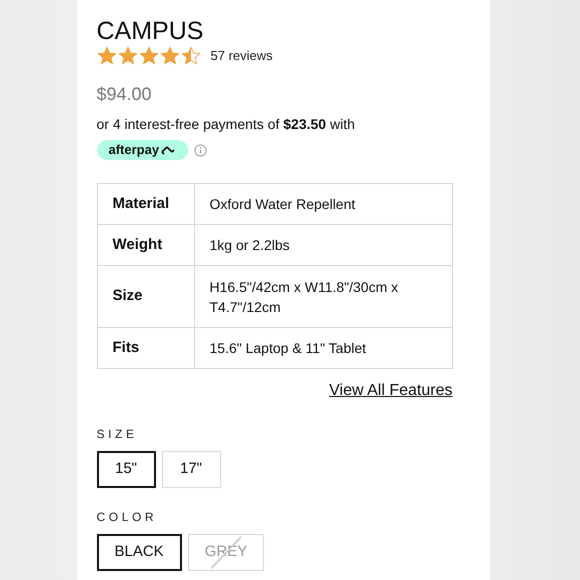 This screenshot has width=580, height=580. Describe the element at coordinates (142, 150) in the screenshot. I see `afterpay-badge: afterpay` at that location.